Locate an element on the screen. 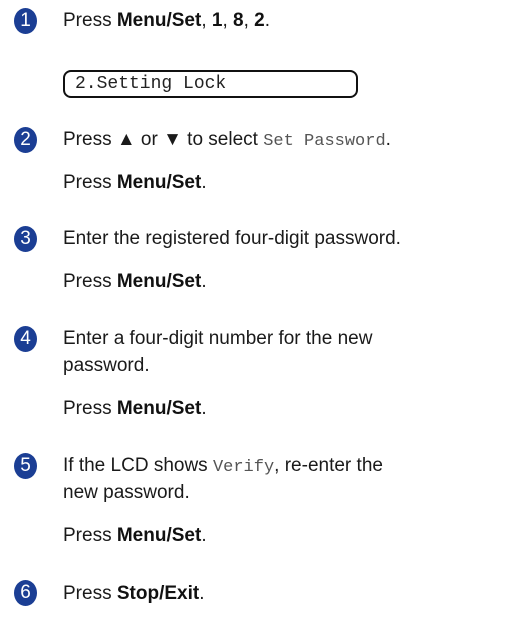 The height and width of the screenshot is (639, 532). step-5-press: Press Menu/Set. is located at coordinates (135, 536).